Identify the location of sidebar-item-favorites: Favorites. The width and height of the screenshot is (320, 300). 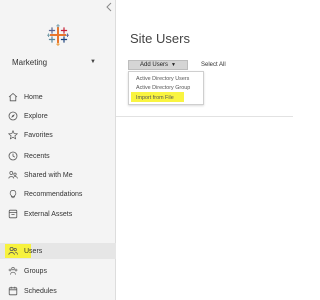
(58, 135).